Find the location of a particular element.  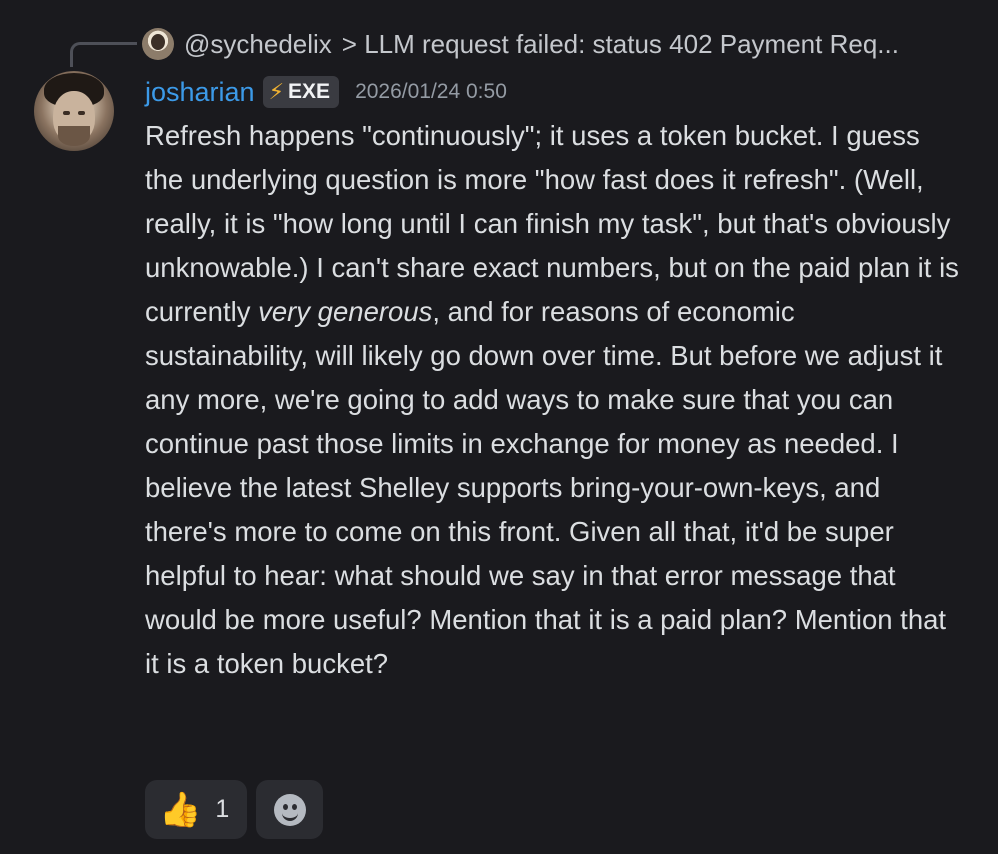

add-reaction-button is located at coordinates (289, 809).